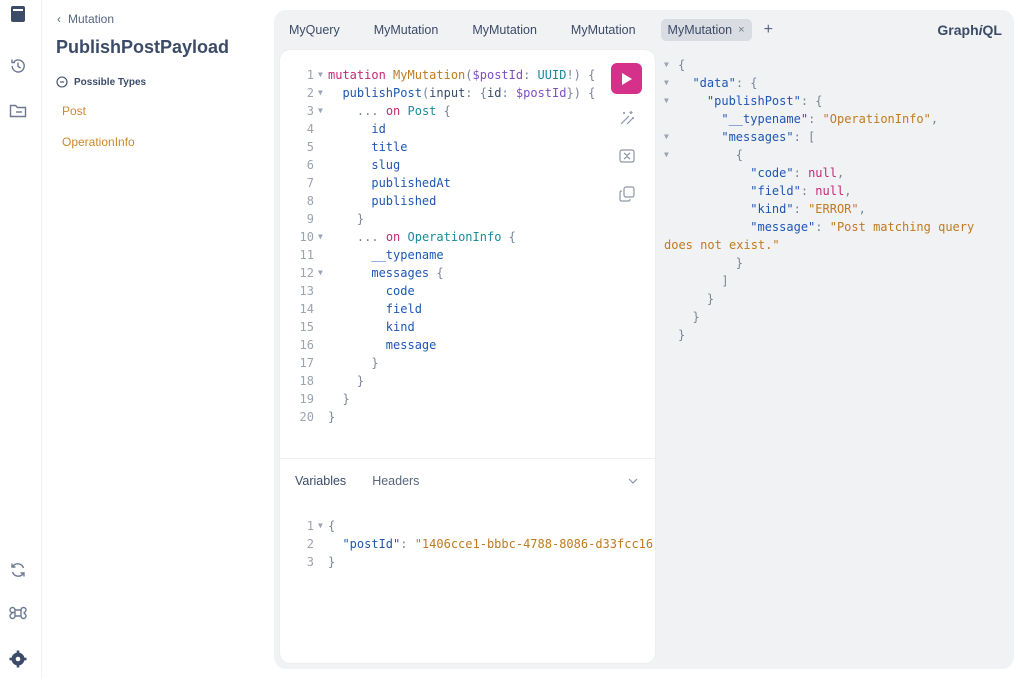 The width and height of the screenshot is (1024, 679). Describe the element at coordinates (775, 191) in the screenshot. I see `code-token: "field"` at that location.